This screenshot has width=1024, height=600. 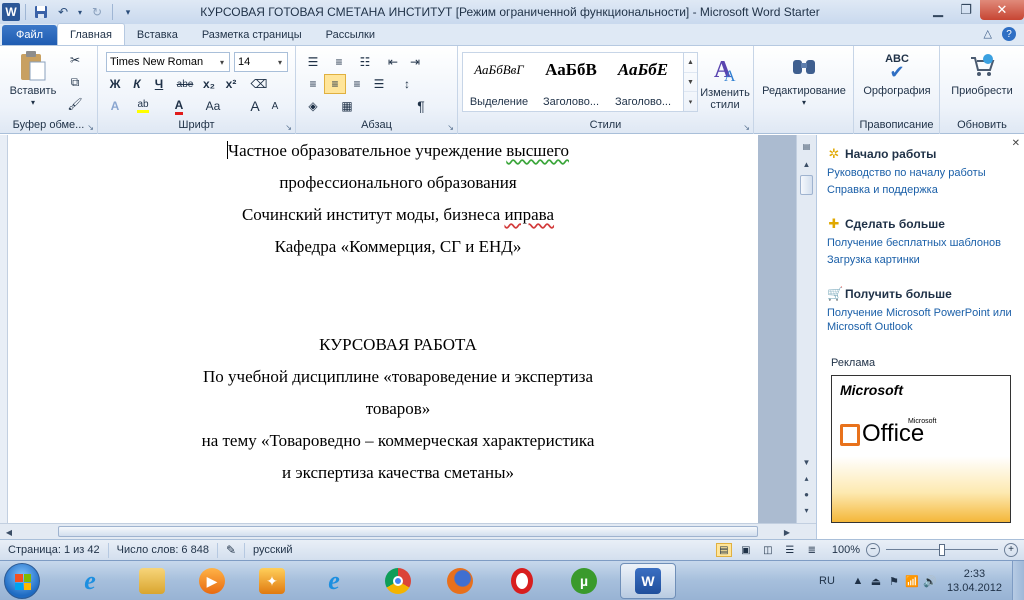 I want to click on justify-icon: ☰, so click(x=379, y=84).